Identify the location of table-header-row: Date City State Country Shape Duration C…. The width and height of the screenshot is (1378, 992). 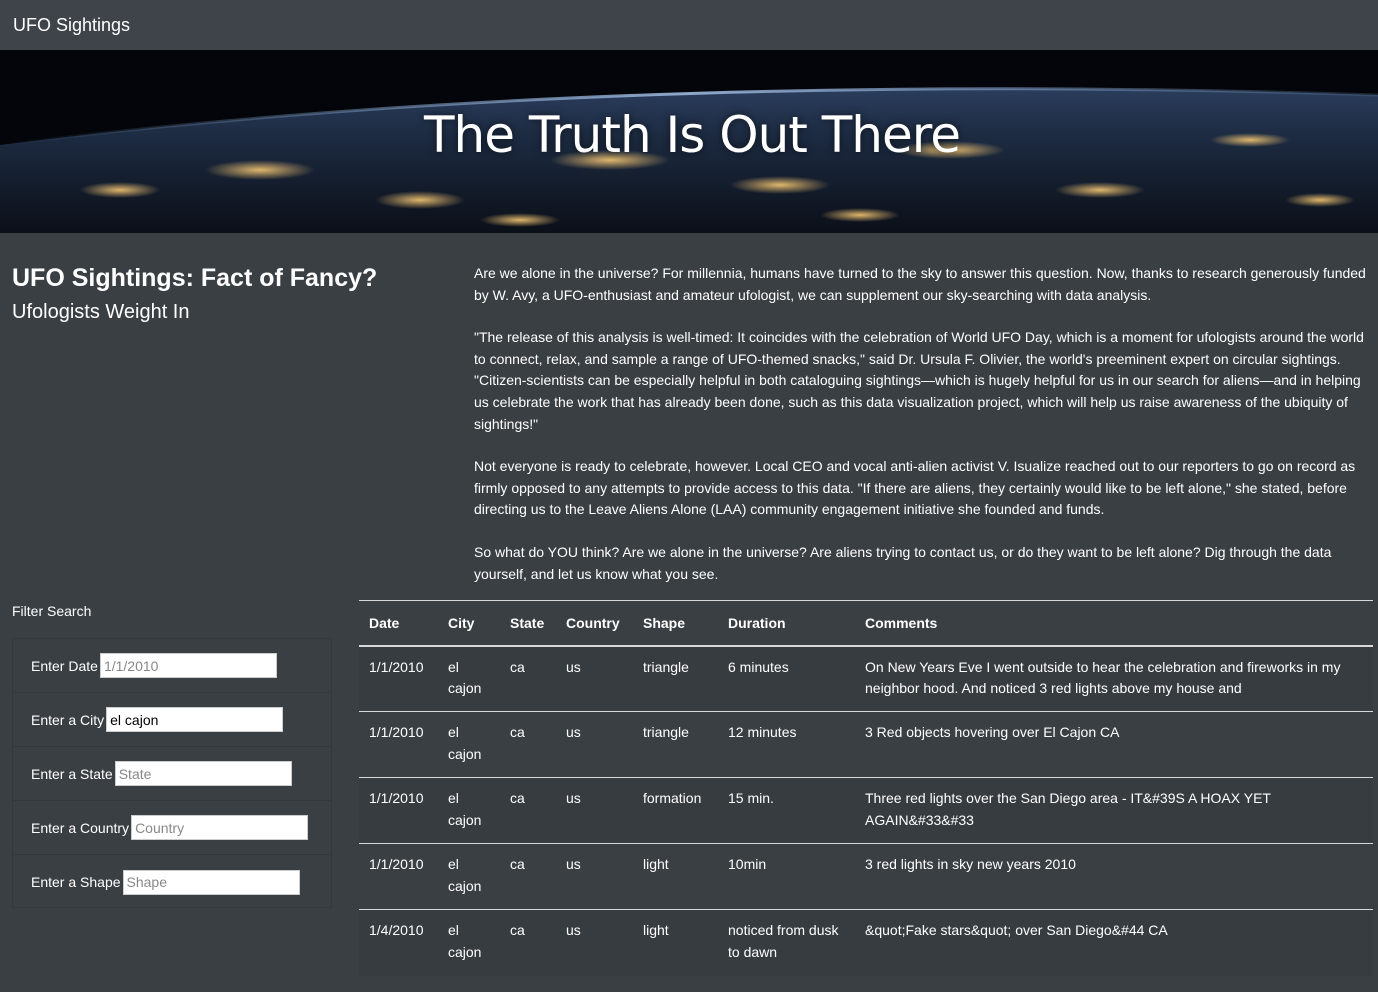
(866, 623).